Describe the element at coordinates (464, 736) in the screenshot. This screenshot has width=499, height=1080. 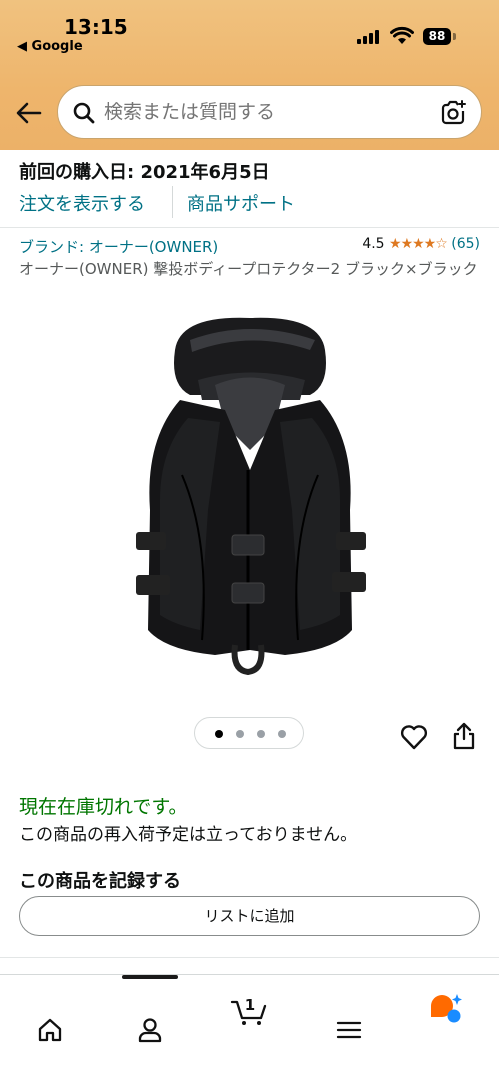
I see `share-icon` at that location.